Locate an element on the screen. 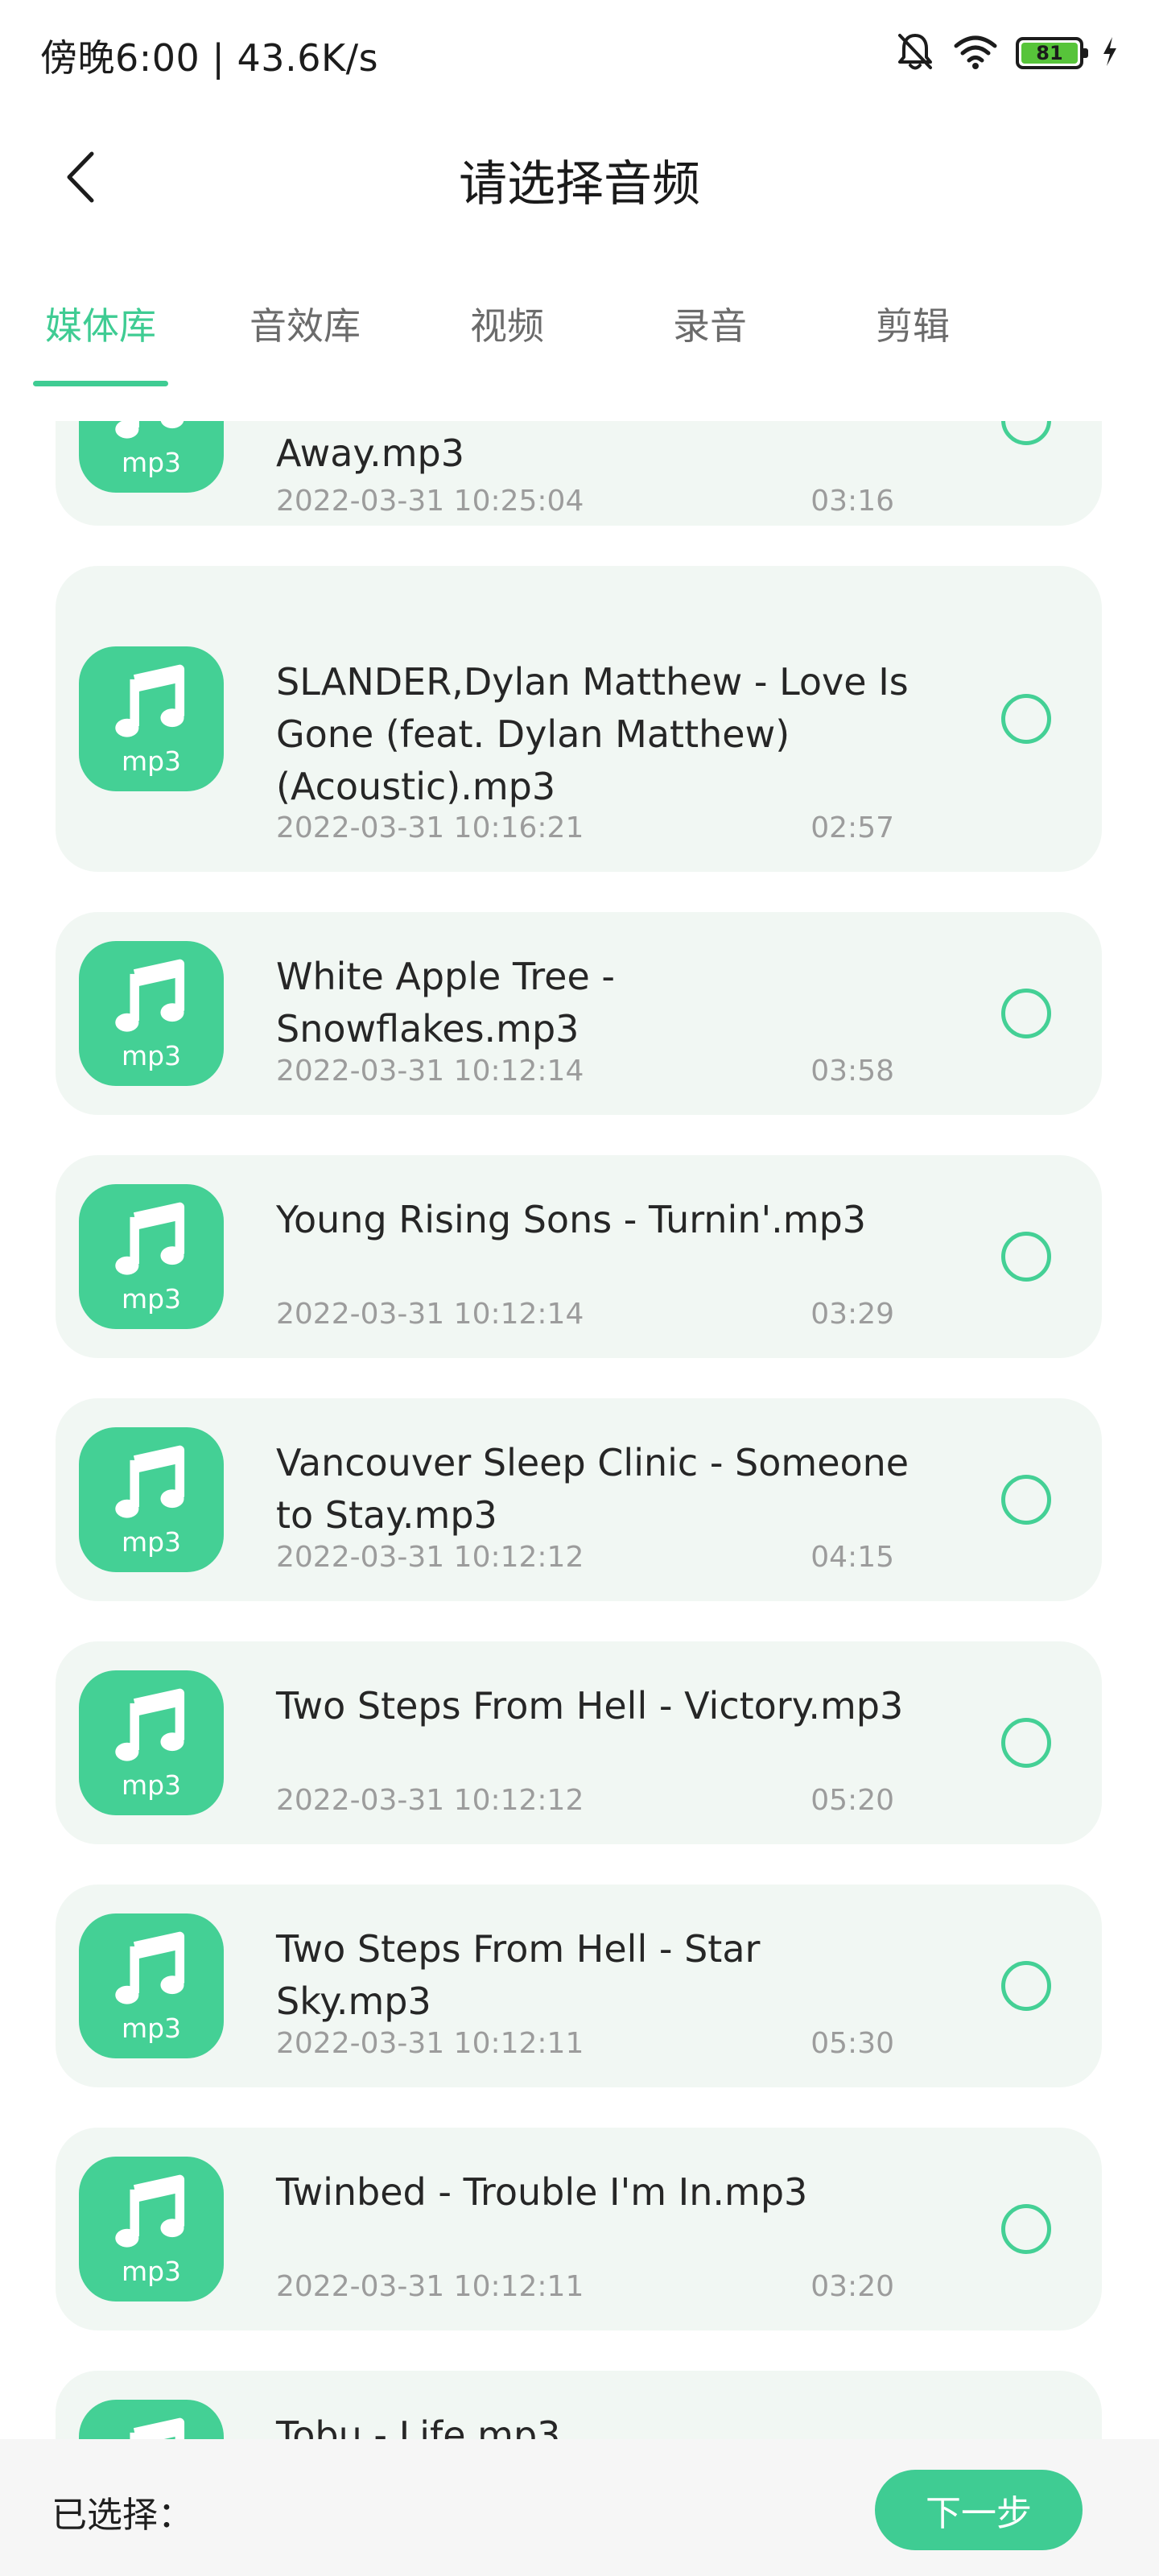 This screenshot has width=1159, height=2576. battery-level: 81 is located at coordinates (1049, 53).